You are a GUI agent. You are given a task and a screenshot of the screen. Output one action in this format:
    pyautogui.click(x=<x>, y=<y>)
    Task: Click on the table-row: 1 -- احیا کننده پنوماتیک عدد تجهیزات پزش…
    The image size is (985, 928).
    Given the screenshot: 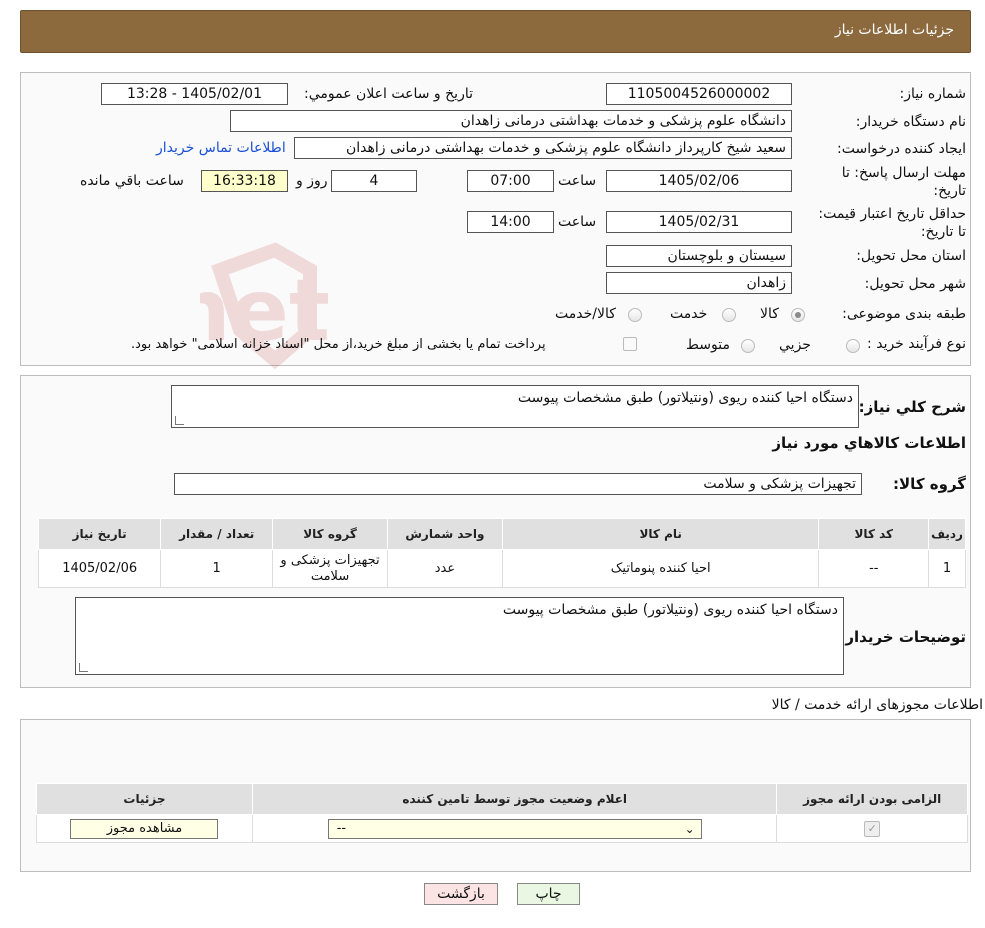 What is the action you would take?
    pyautogui.click(x=501, y=568)
    